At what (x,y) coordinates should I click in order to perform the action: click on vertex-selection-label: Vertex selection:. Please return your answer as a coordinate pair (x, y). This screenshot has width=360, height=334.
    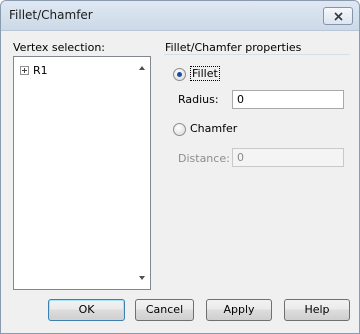
    Looking at the image, I should click on (59, 47).